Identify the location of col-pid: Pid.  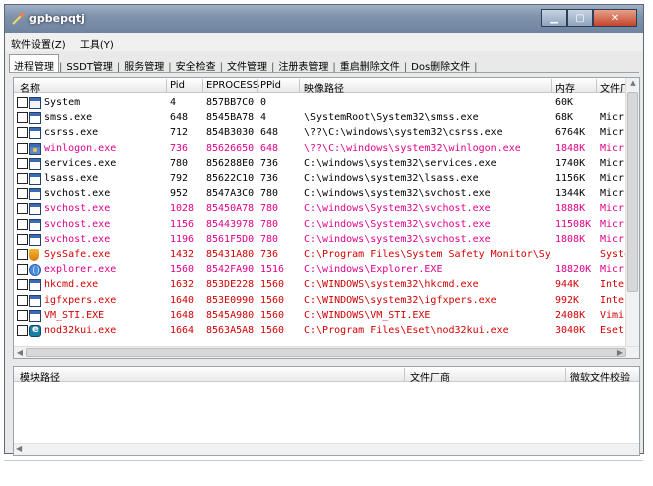
(177, 85).